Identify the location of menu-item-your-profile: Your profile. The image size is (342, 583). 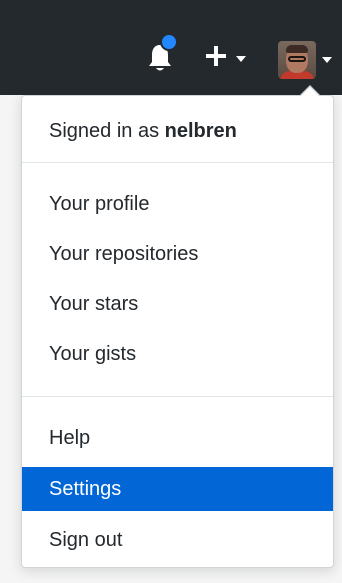
(177, 204).